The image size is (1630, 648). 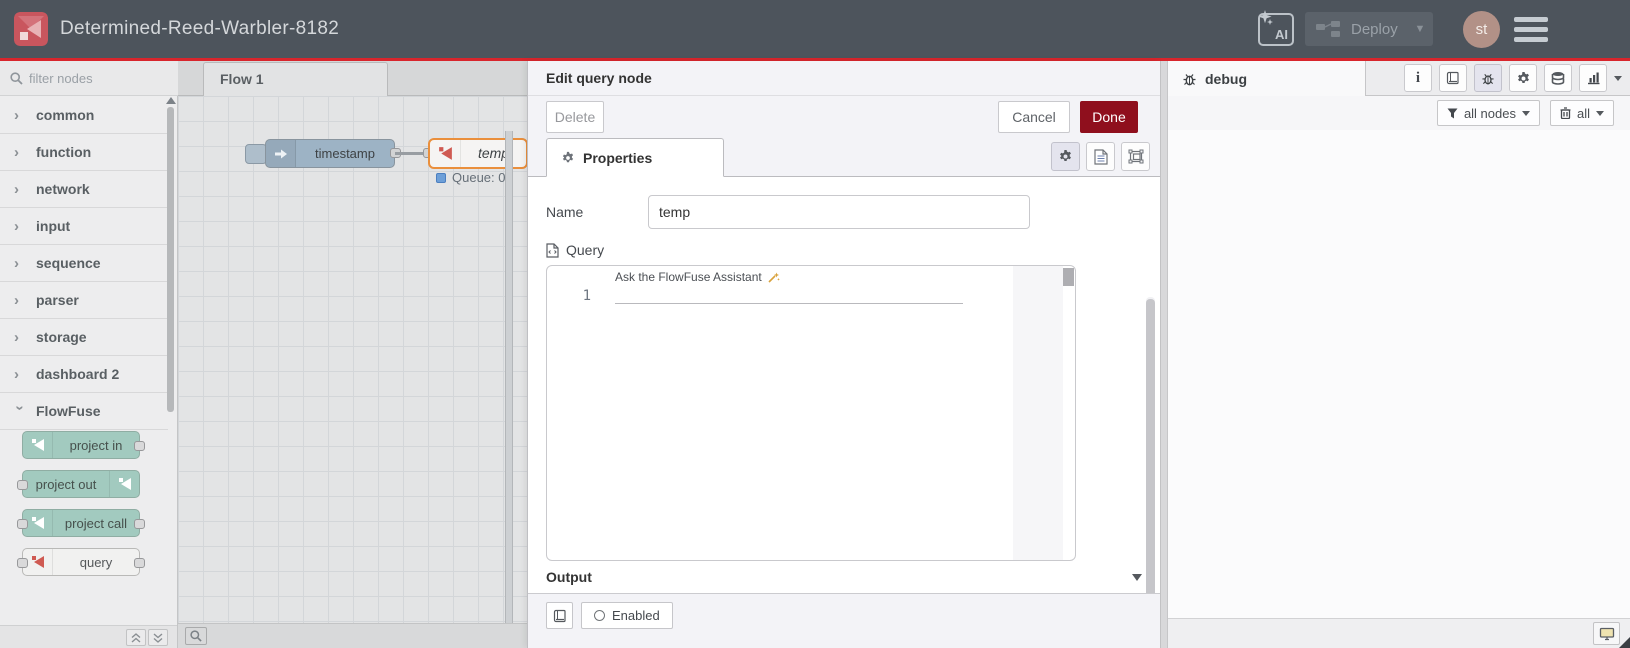 I want to click on enabled-radio-icon, so click(x=599, y=615).